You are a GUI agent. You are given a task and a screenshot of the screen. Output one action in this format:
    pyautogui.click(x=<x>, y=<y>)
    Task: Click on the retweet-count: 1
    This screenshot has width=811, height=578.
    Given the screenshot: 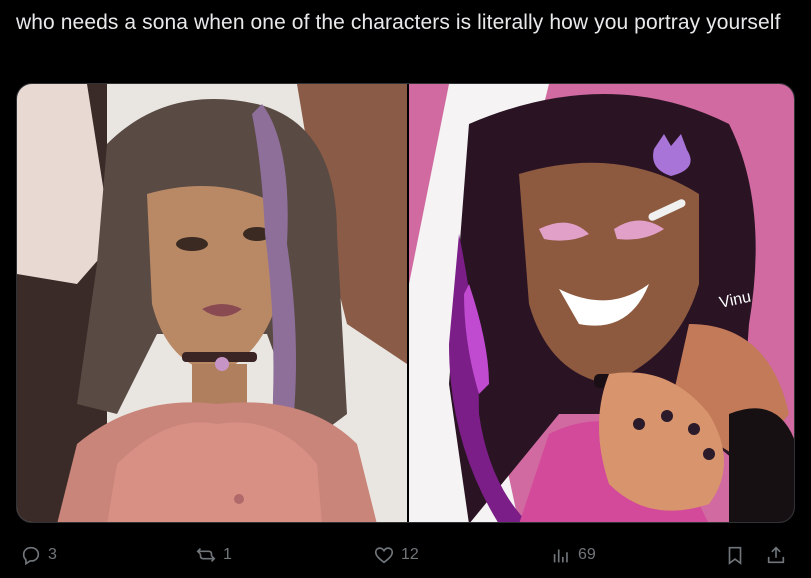 What is the action you would take?
    pyautogui.click(x=227, y=554)
    